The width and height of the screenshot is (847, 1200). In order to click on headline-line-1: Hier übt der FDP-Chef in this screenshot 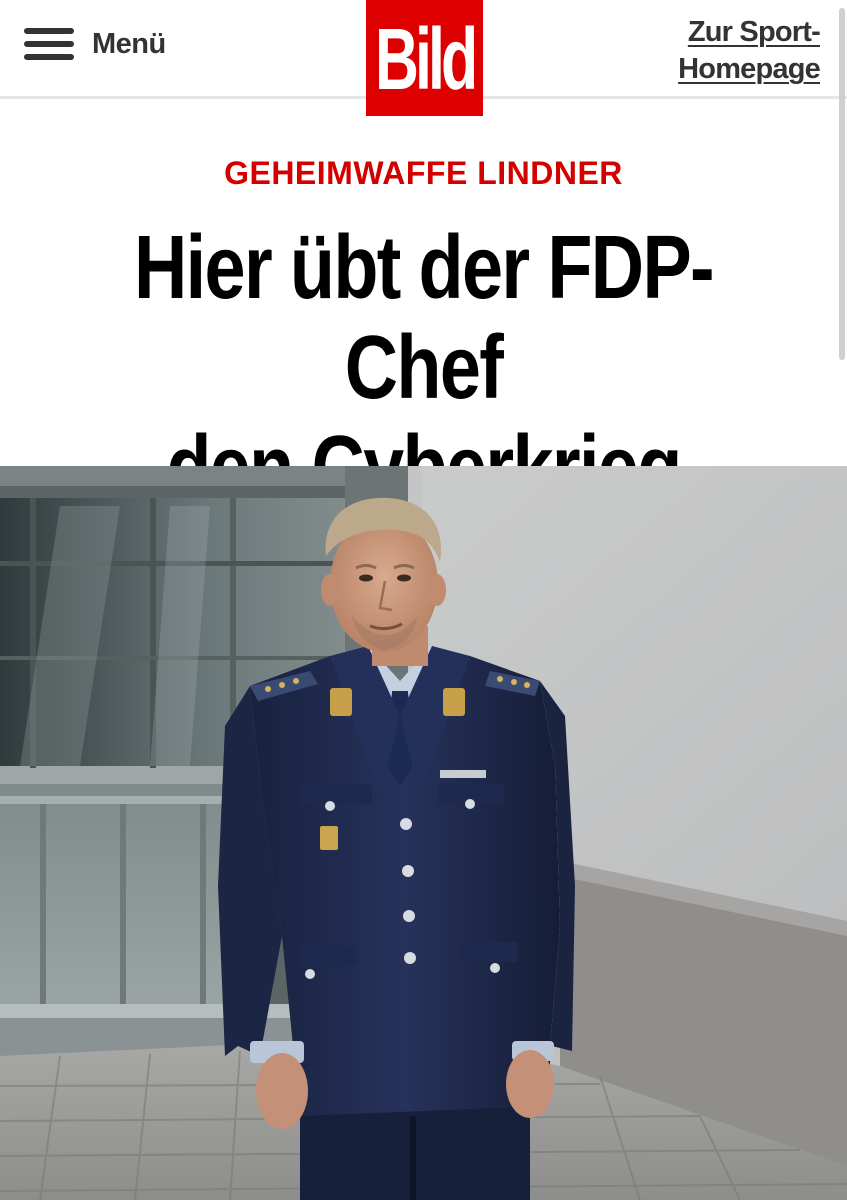, I will do `click(424, 318)`.